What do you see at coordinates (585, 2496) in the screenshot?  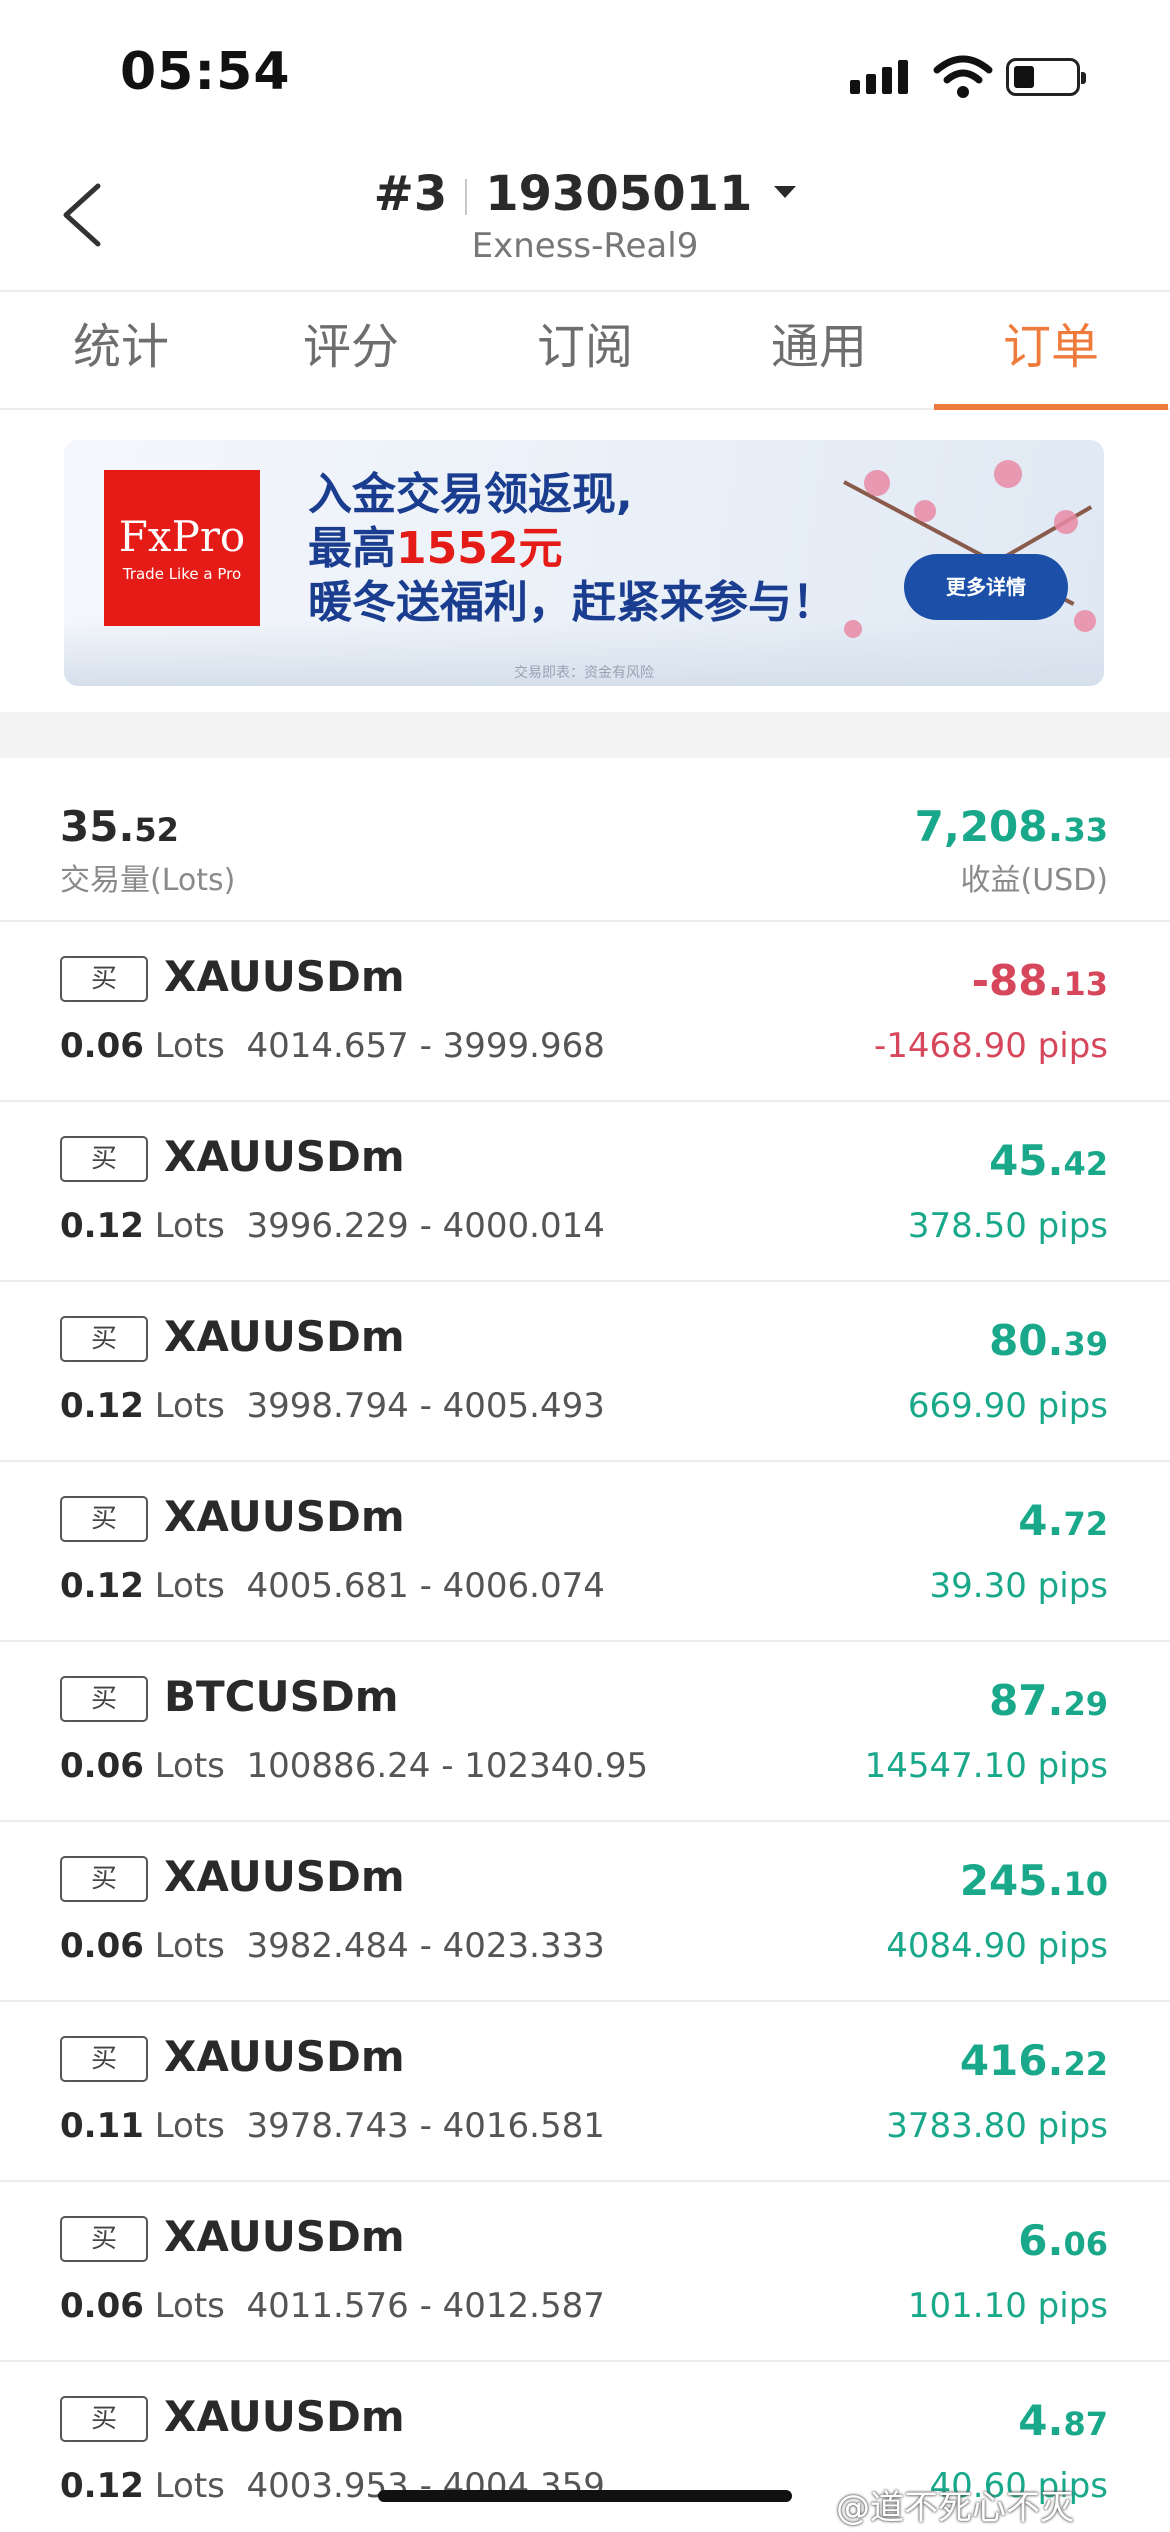 I see `home-indicator` at bounding box center [585, 2496].